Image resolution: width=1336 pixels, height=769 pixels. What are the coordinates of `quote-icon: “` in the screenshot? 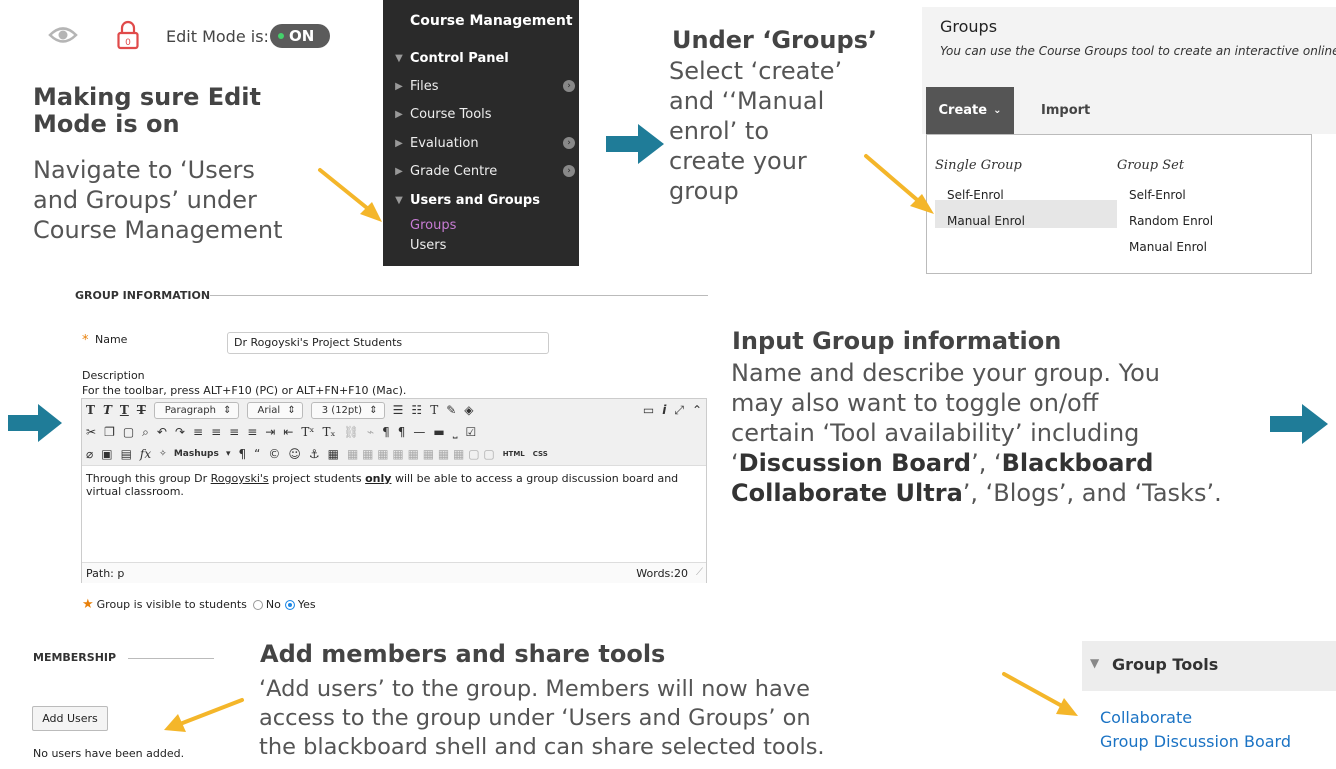 It's located at (257, 454).